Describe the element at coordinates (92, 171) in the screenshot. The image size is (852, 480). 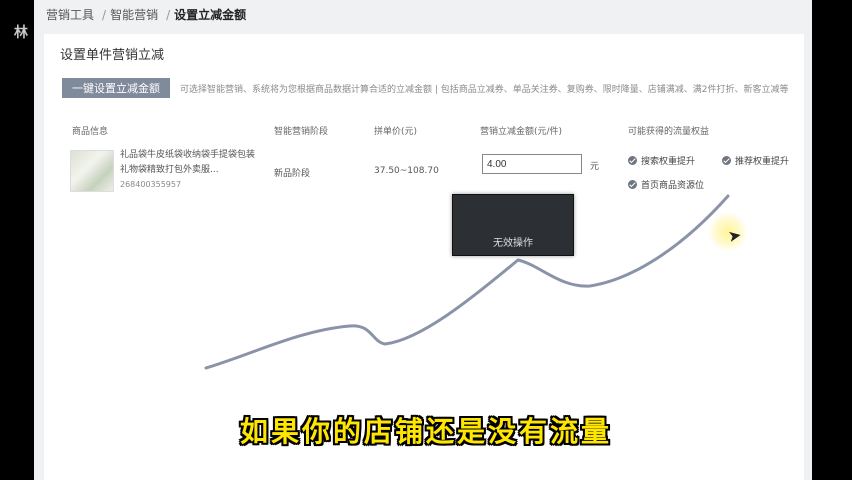
I see `product-thumbnail` at that location.